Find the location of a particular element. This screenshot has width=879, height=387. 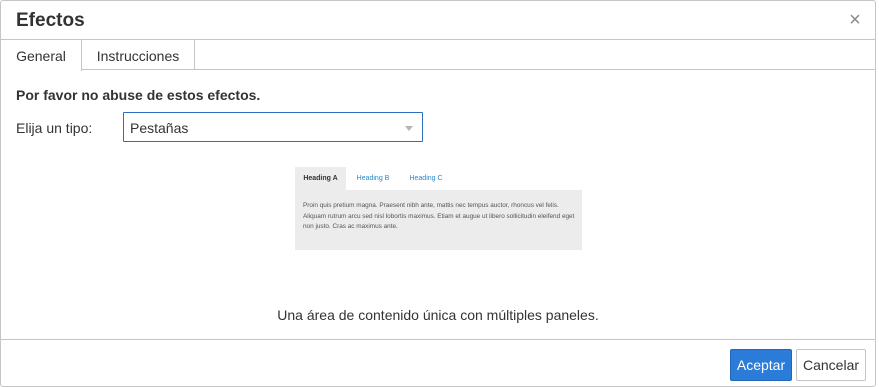

cancel-button: Cancelar is located at coordinates (831, 365).